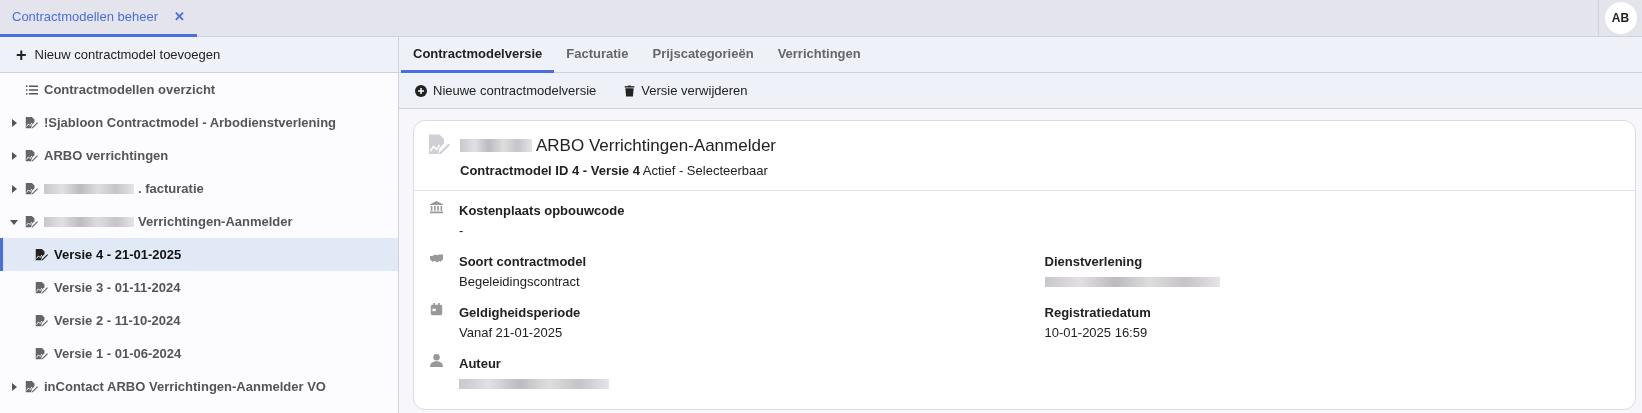  I want to click on tree-item: Contractmodellen overzicht, so click(199, 89).